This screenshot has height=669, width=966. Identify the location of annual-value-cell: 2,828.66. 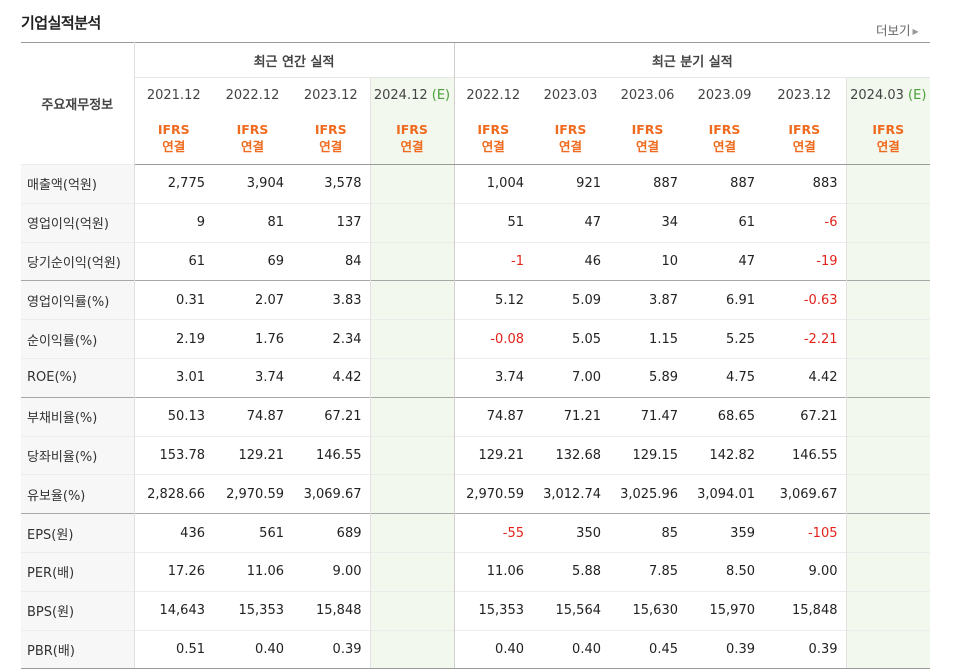
(173, 494).